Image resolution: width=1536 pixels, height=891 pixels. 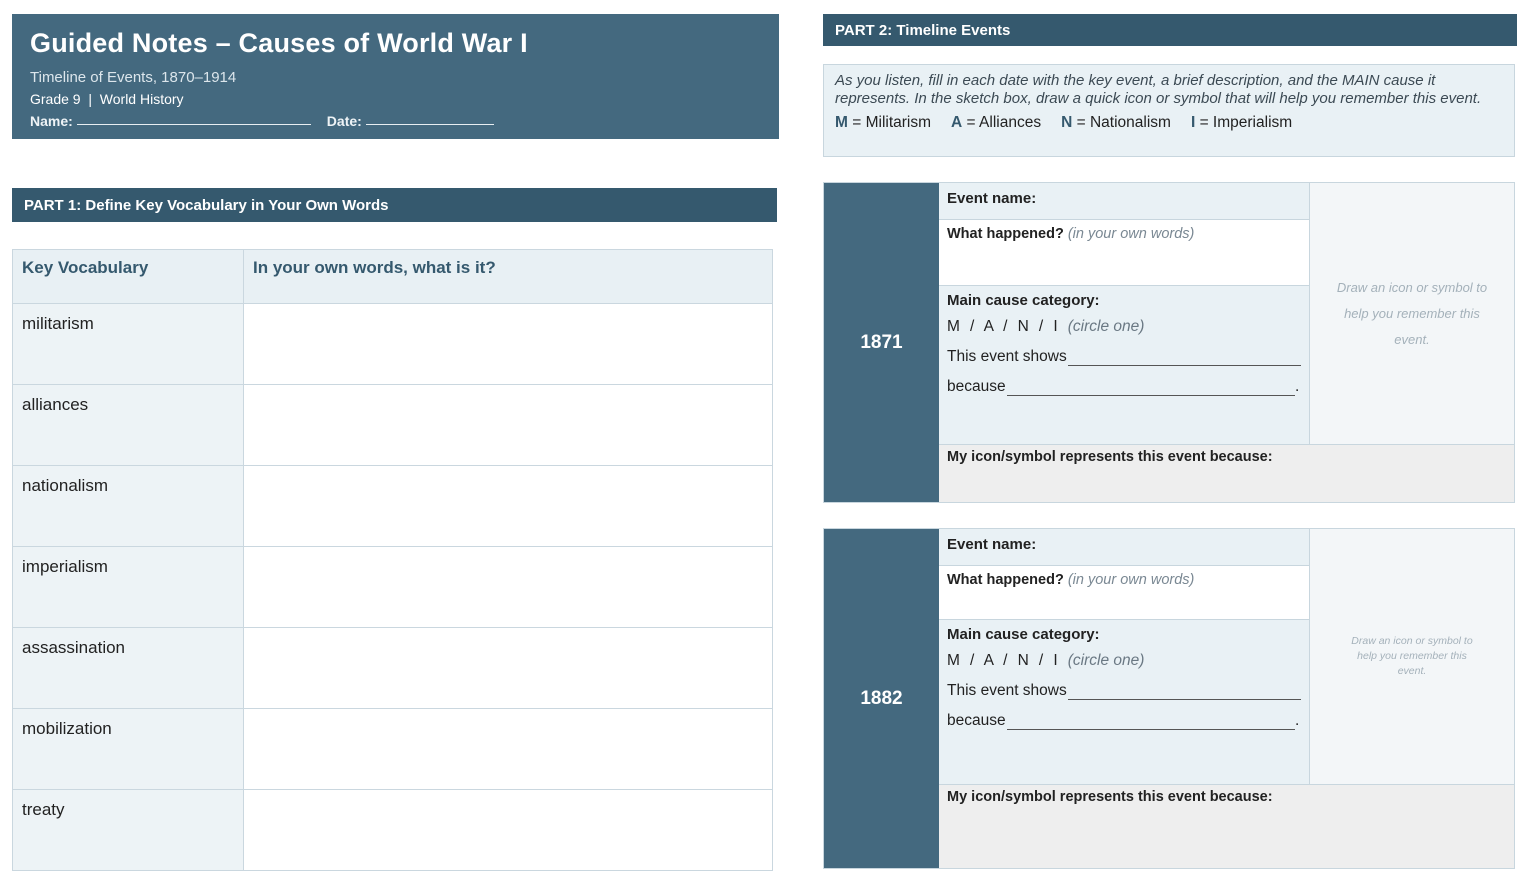 I want to click on legend-item: A = Alliances, so click(x=996, y=122).